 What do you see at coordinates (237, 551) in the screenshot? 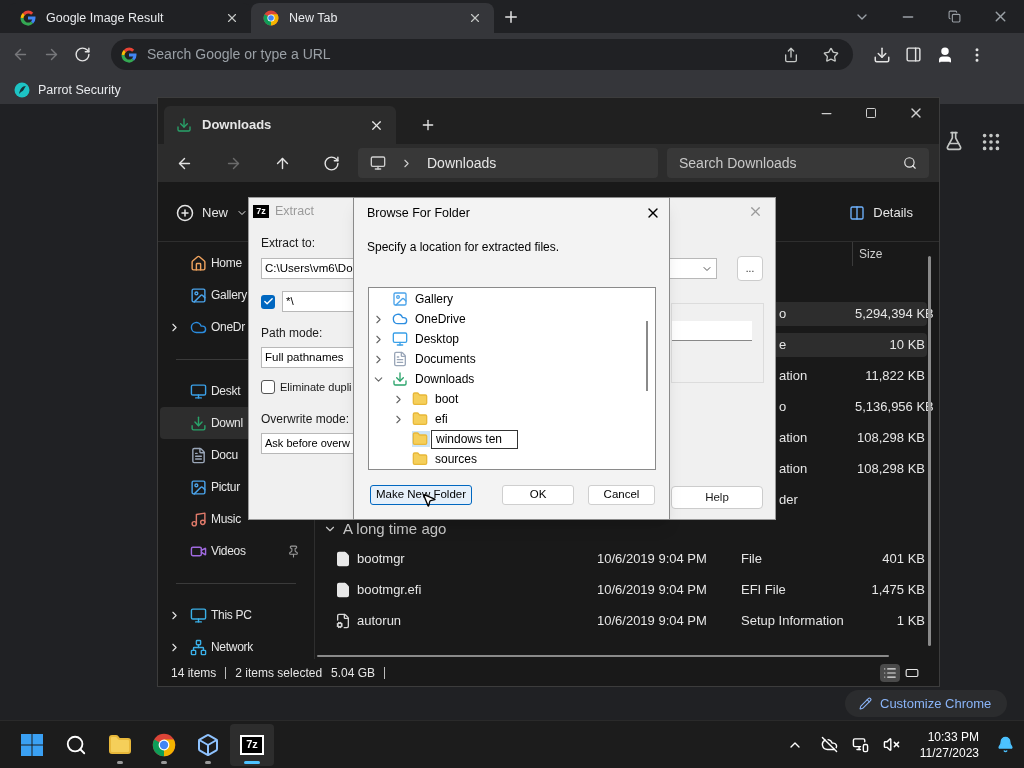
I see `sidebar-item: Videos` at bounding box center [237, 551].